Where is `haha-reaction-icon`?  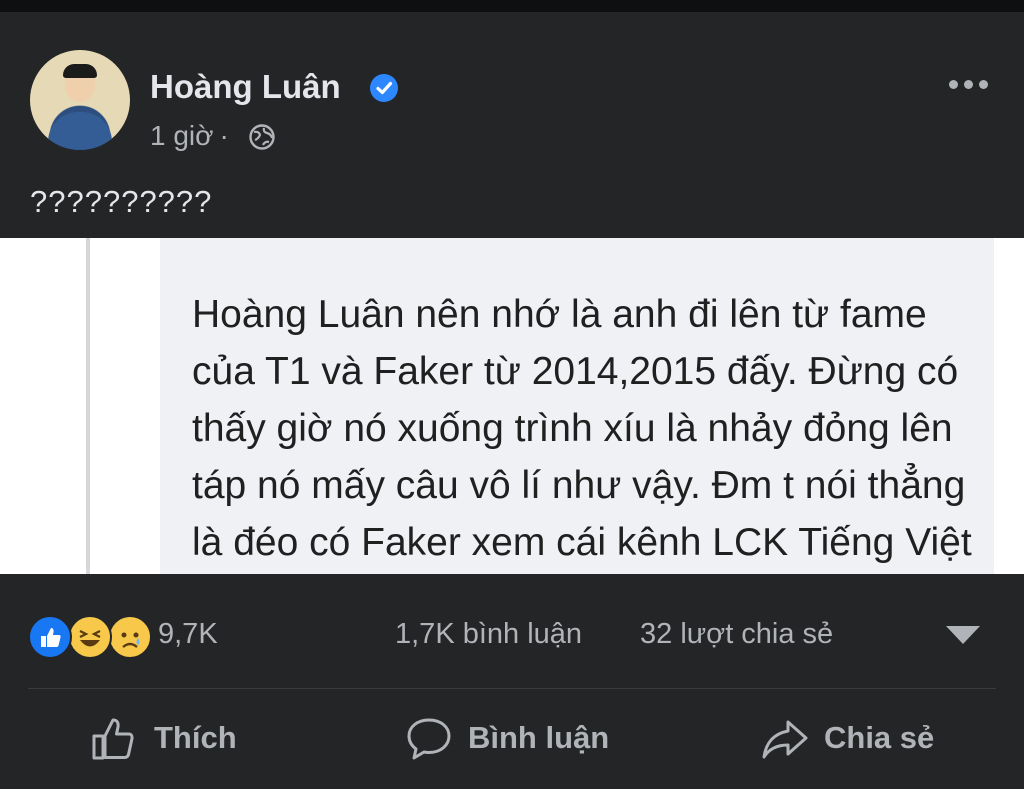 haha-reaction-icon is located at coordinates (90, 637).